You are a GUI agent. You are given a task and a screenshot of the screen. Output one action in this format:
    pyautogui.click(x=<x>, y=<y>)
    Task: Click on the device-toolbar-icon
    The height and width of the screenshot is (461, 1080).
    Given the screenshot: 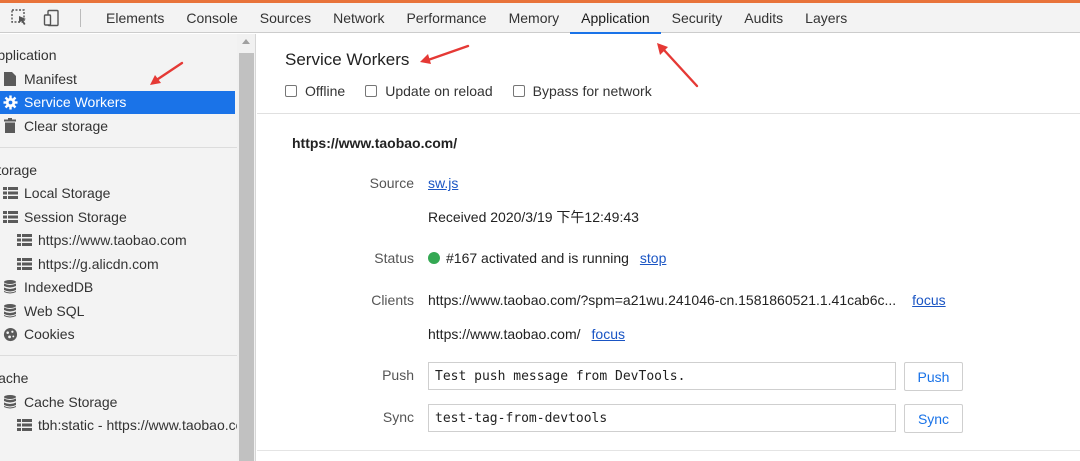 What is the action you would take?
    pyautogui.click(x=52, y=18)
    